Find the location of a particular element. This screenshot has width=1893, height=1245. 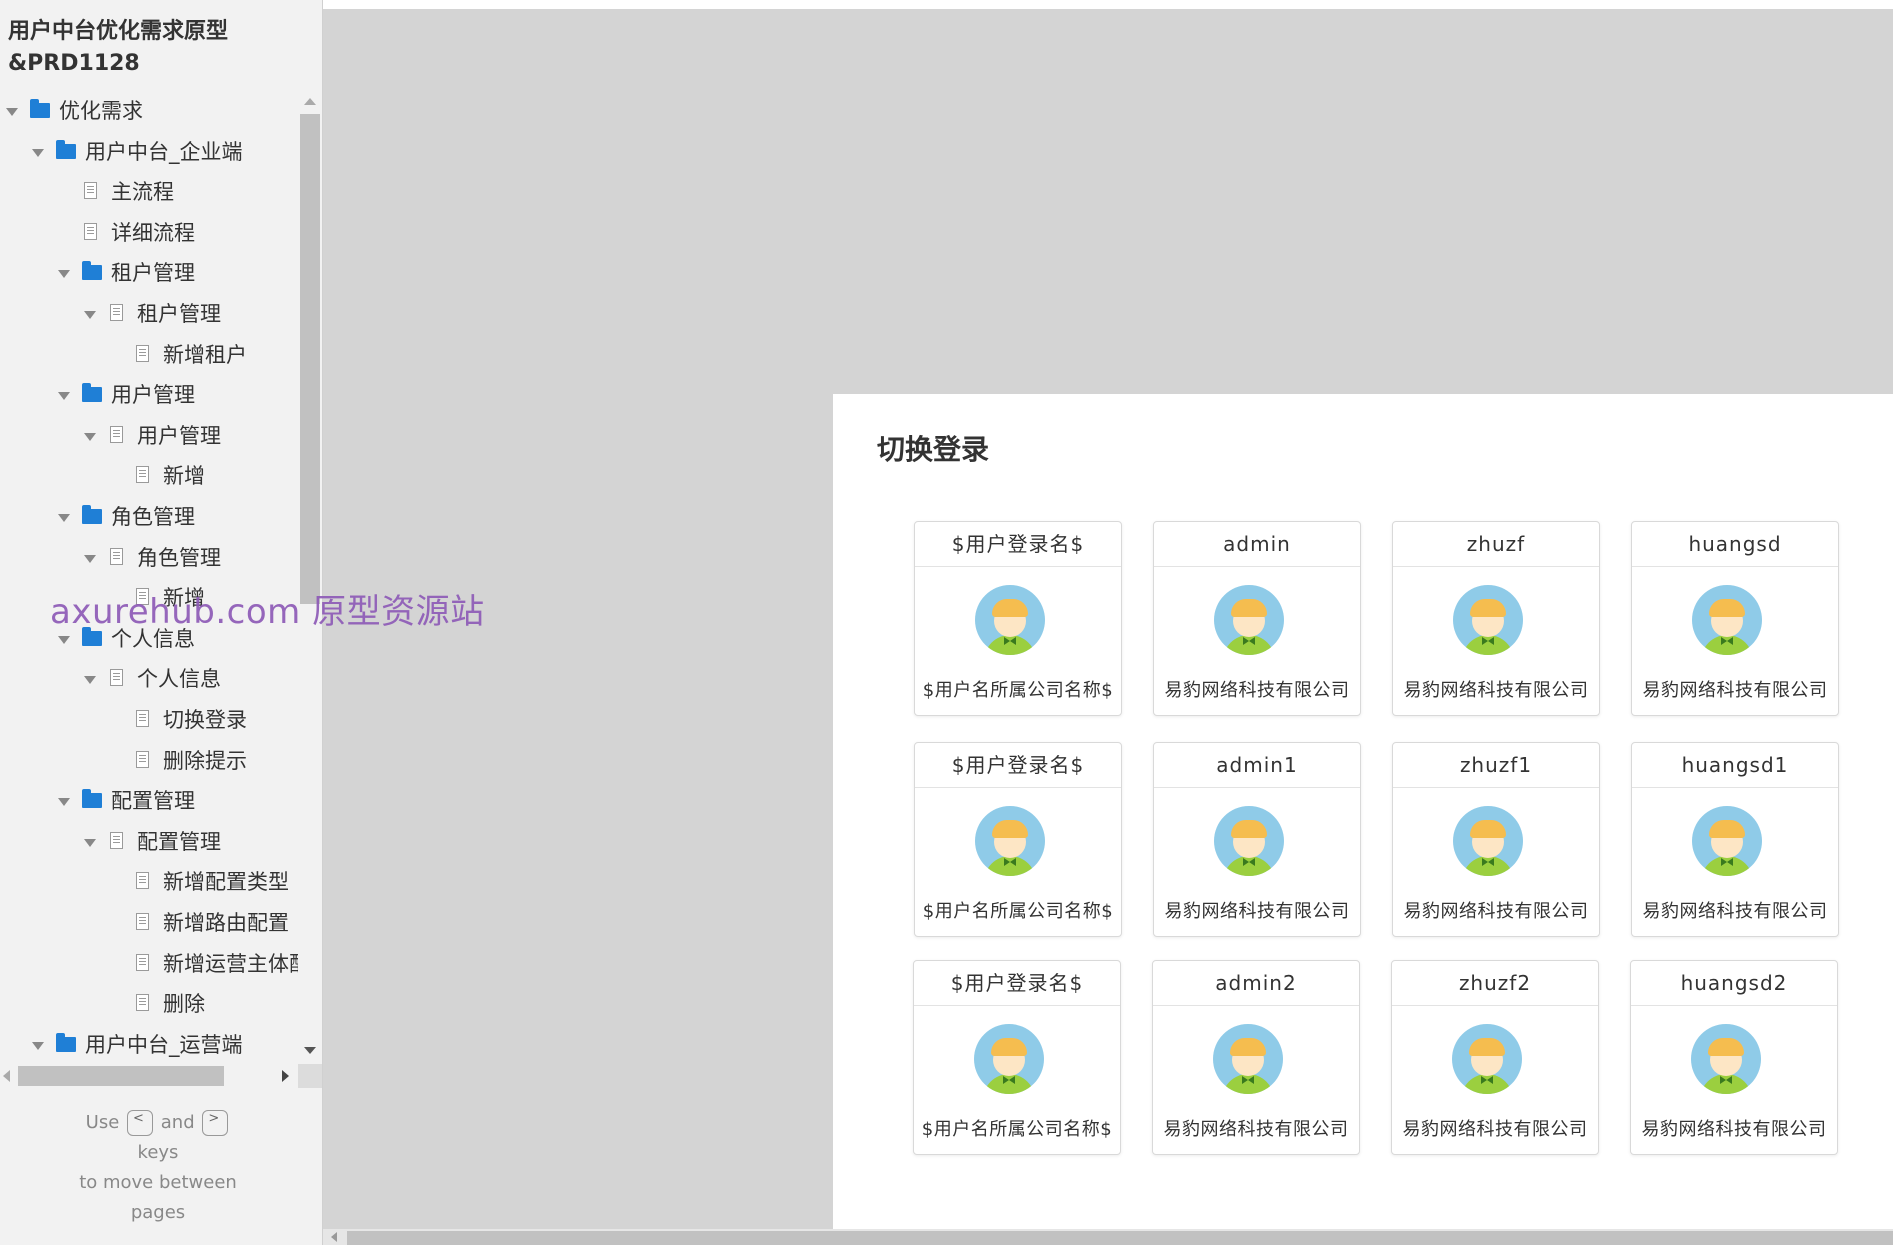

account-card: zhuzf2 易豹网络科技有限公司 is located at coordinates (1495, 1057).